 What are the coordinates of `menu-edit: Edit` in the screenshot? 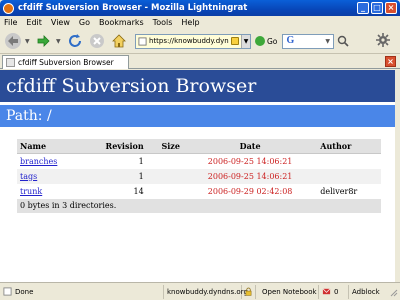 It's located at (34, 22).